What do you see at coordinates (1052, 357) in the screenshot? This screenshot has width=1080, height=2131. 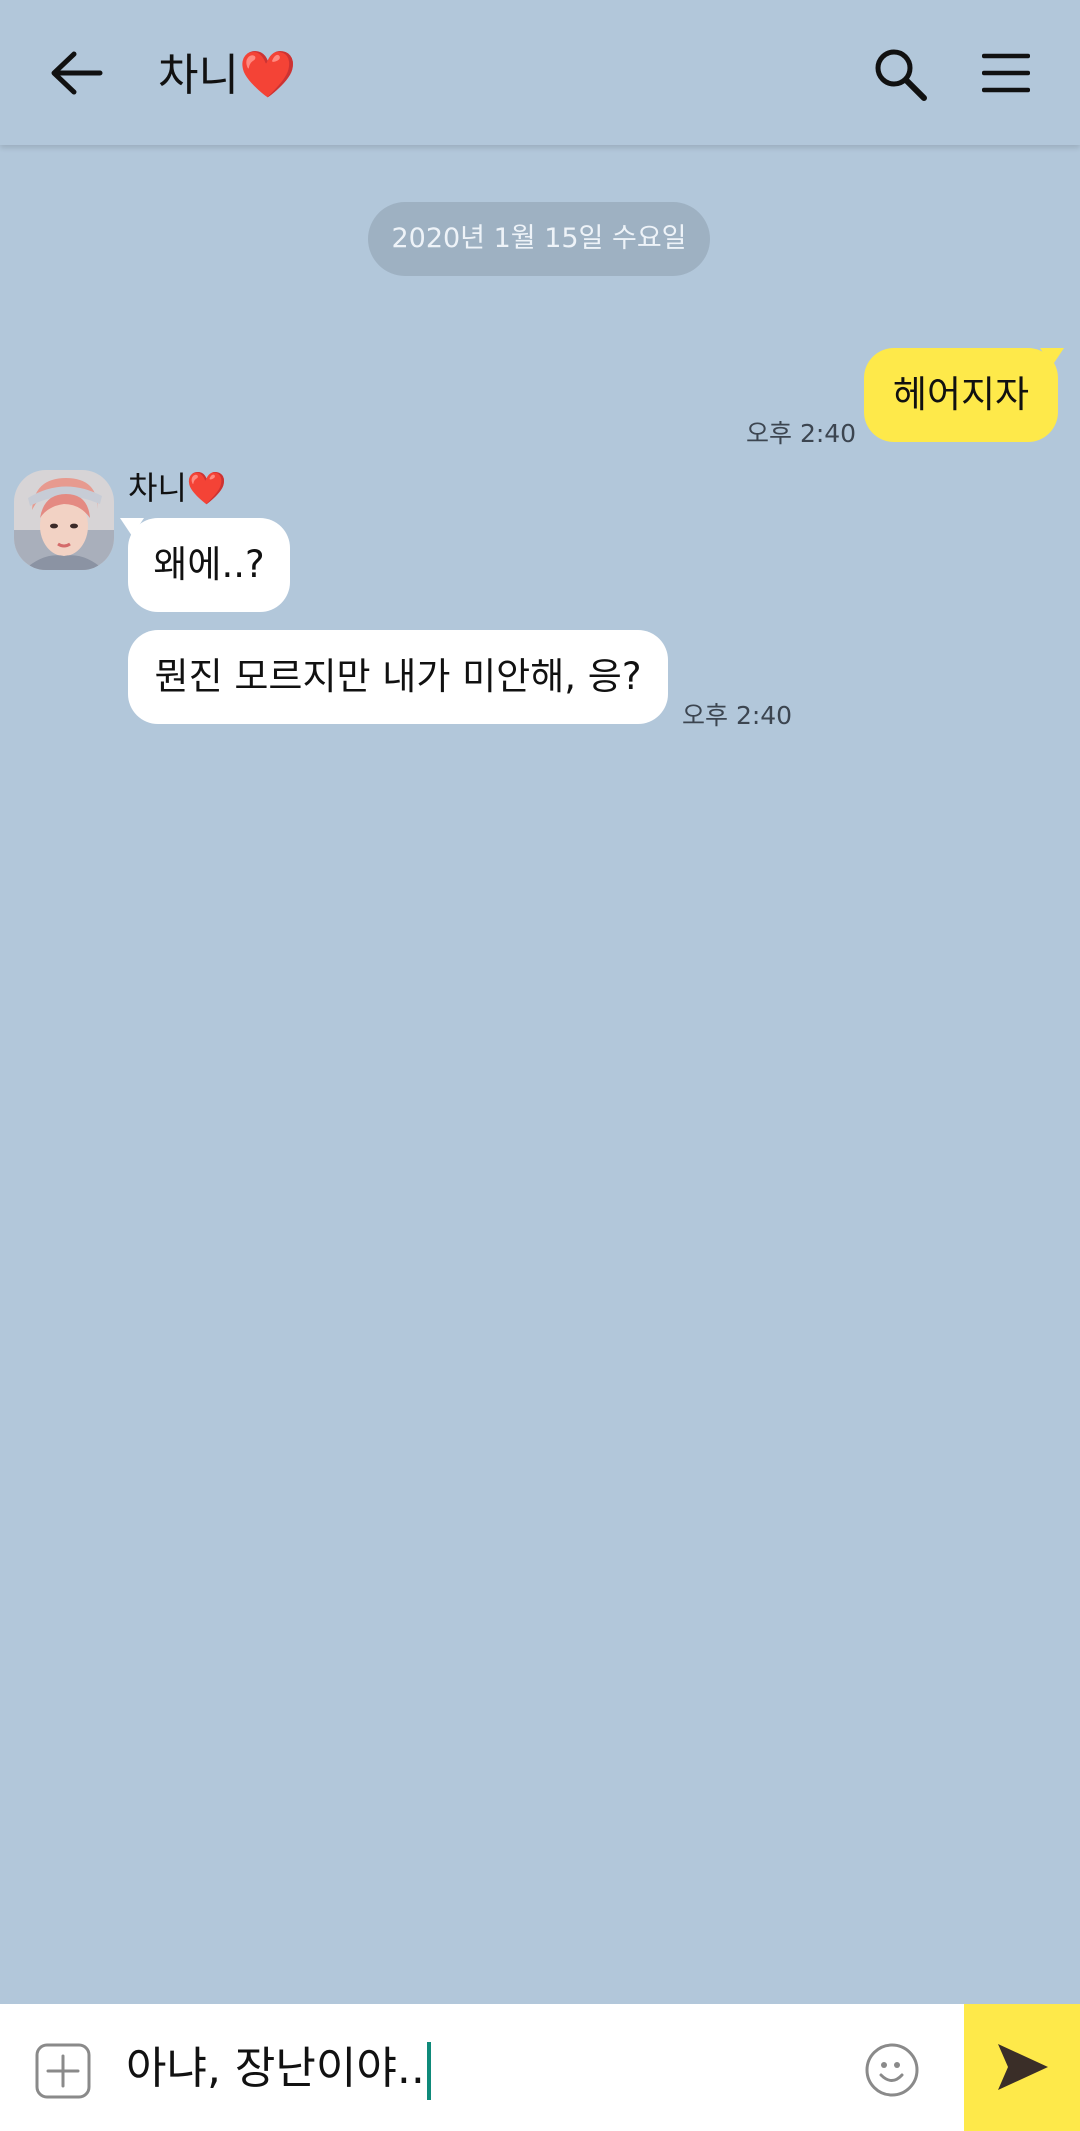 I see `bubble-tail` at bounding box center [1052, 357].